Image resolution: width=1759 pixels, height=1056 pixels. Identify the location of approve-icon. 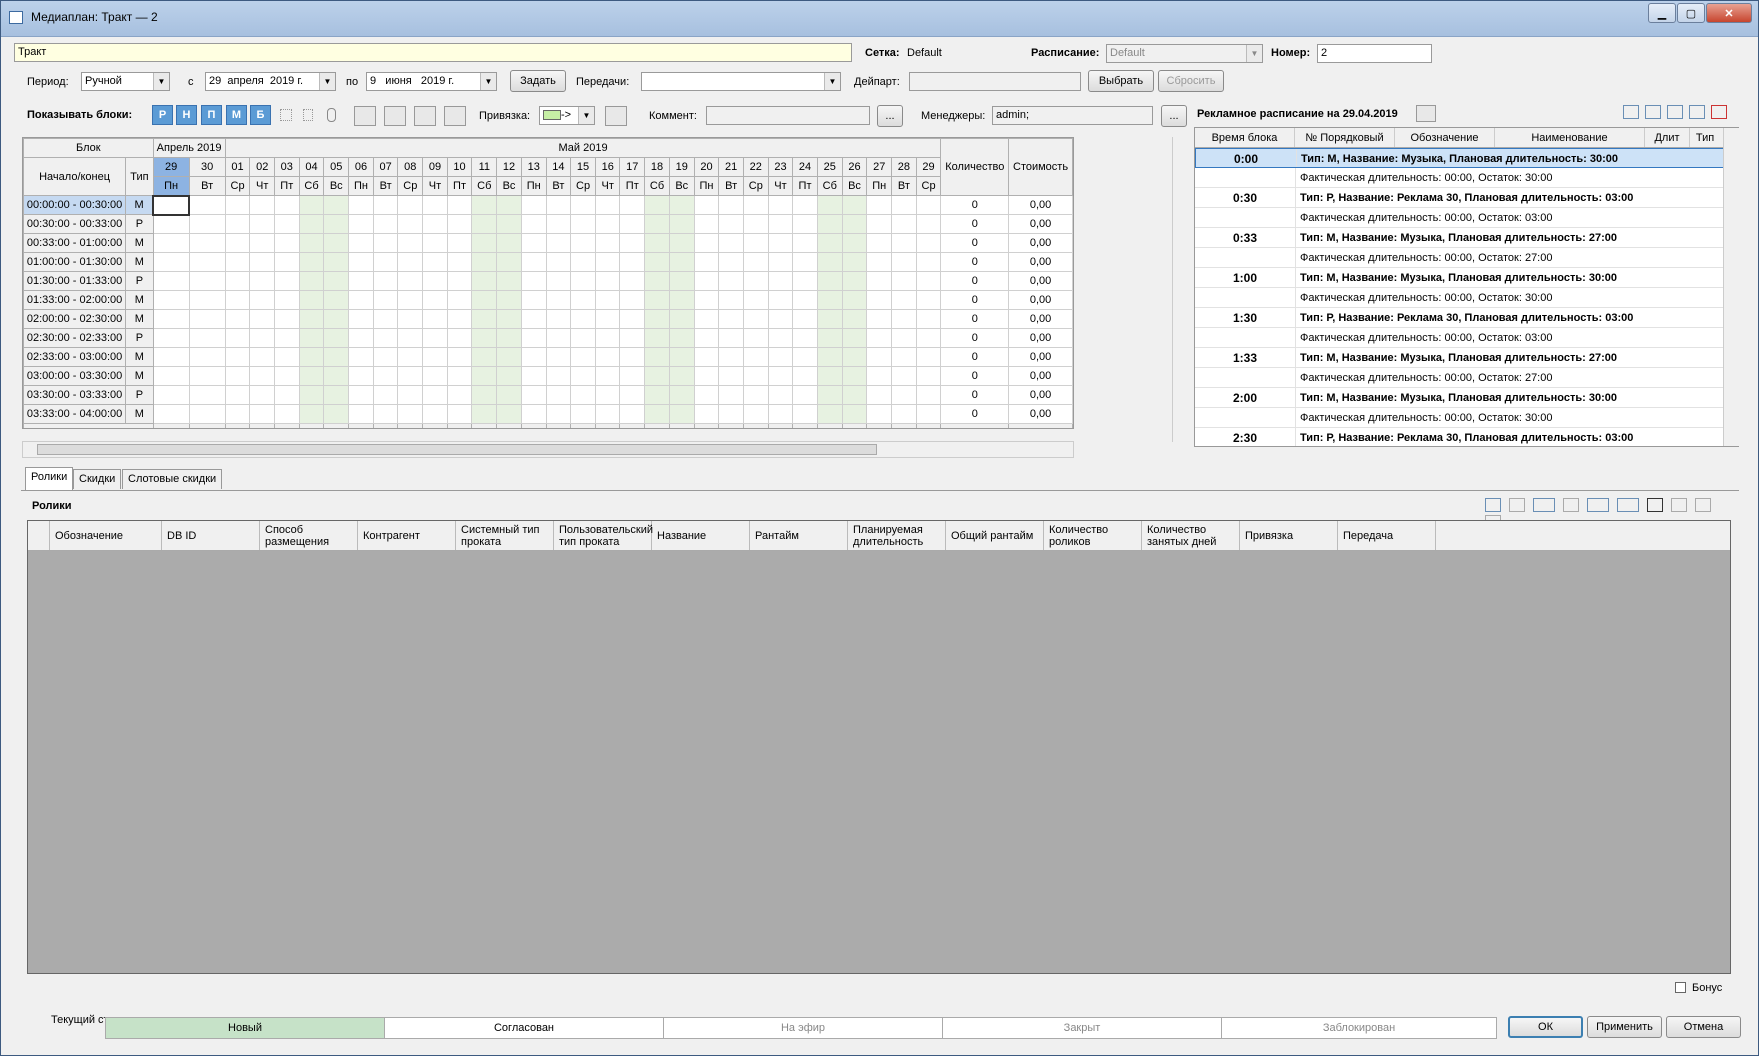
(455, 116).